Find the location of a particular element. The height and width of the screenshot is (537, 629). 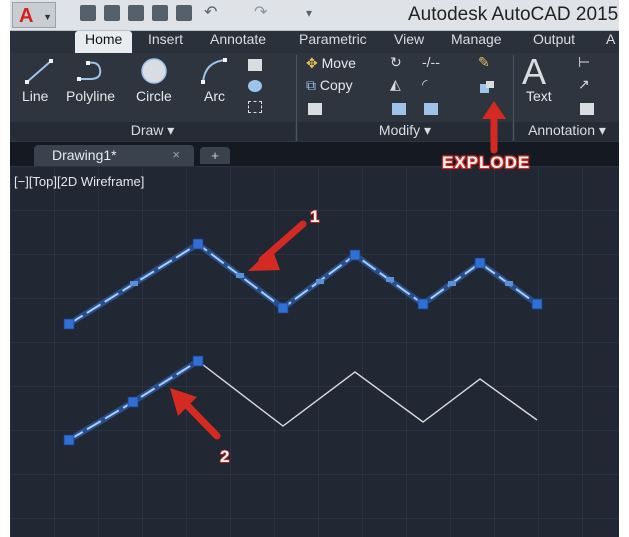

title-bar: A ▼ ↶ ↷ ▾ Autodesk AutoCAD 2015 is located at coordinates (314, 15).